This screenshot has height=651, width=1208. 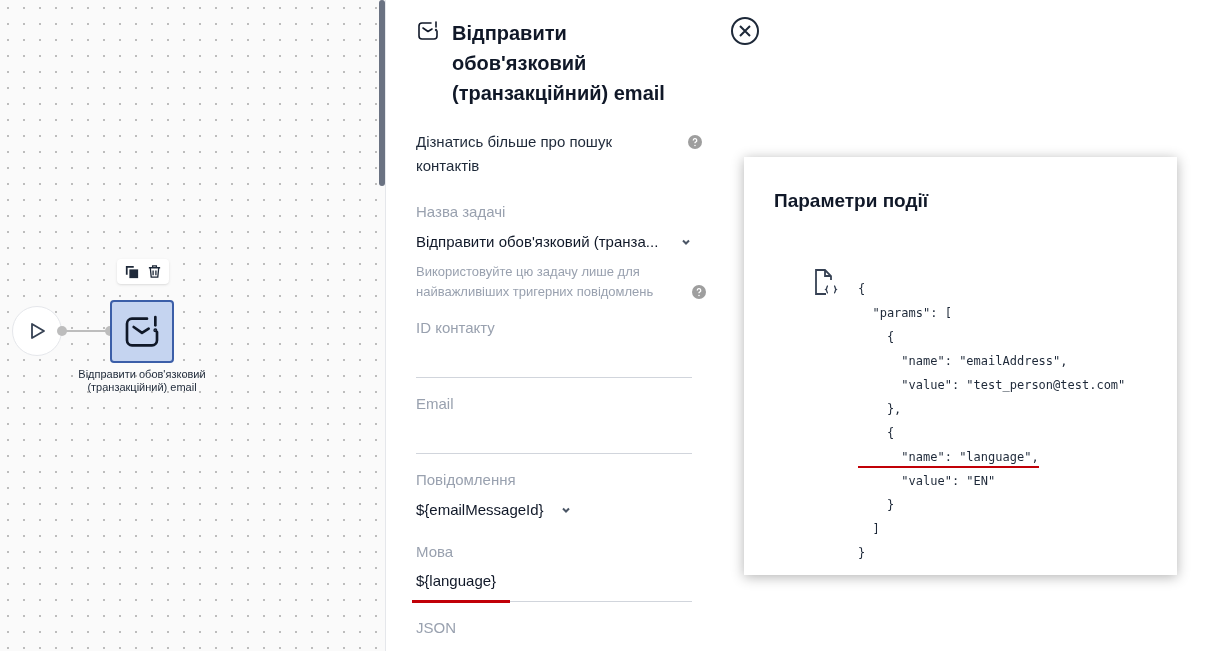 I want to click on node-label: Відправити обов'язковий (транзакційний) email, so click(x=142, y=381).